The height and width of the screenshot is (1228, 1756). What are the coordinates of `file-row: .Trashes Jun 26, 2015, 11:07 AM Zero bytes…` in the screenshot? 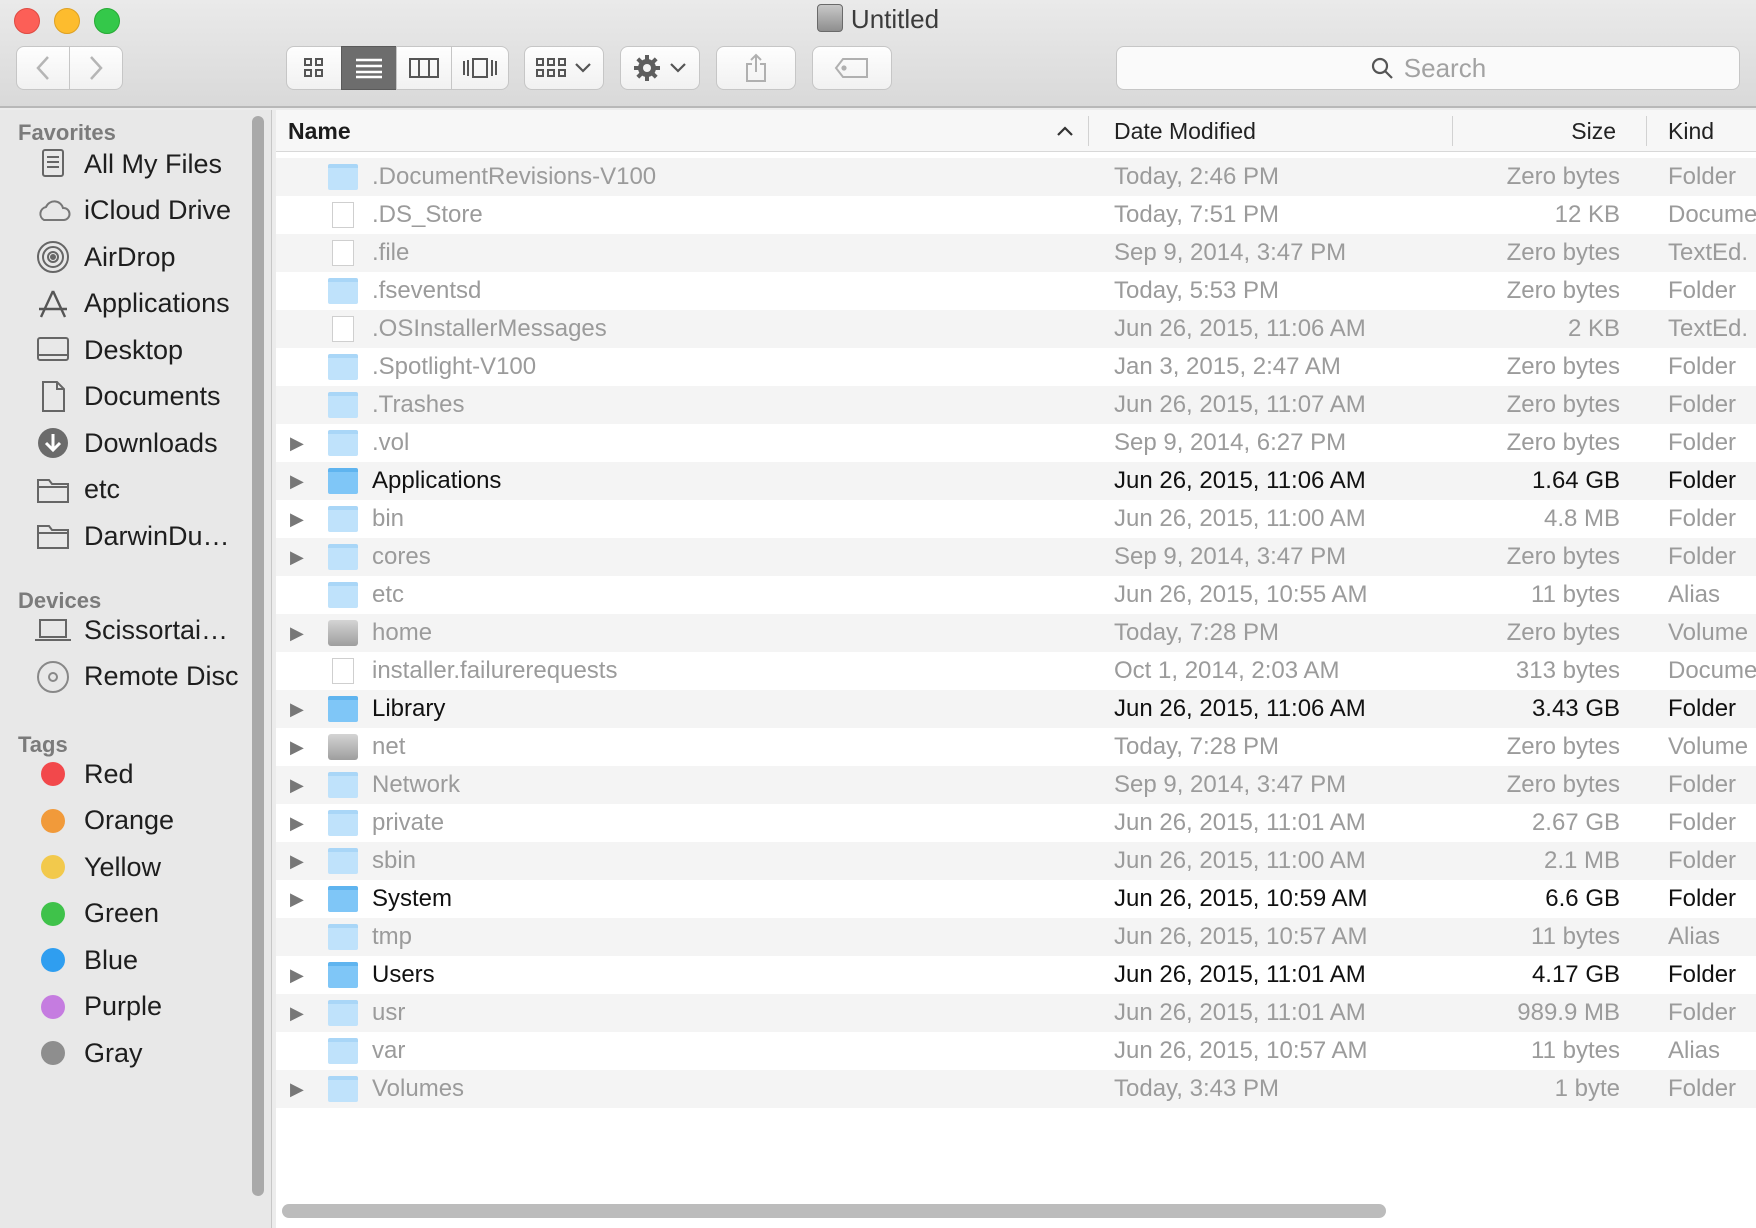 It's located at (1016, 405).